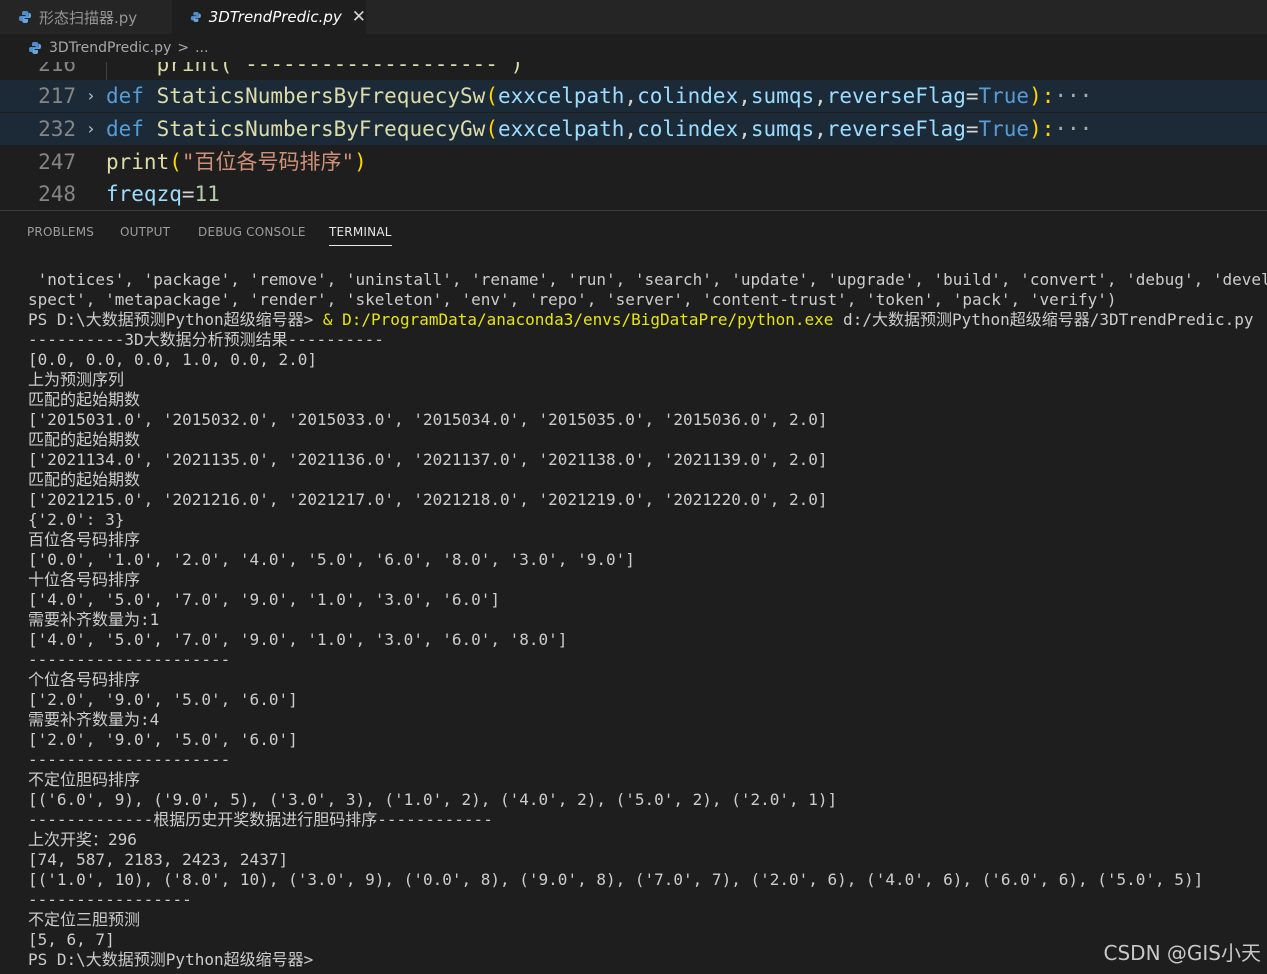 This screenshot has width=1267, height=974. Describe the element at coordinates (110, 899) in the screenshot. I see `terminal-line: -----------------` at that location.